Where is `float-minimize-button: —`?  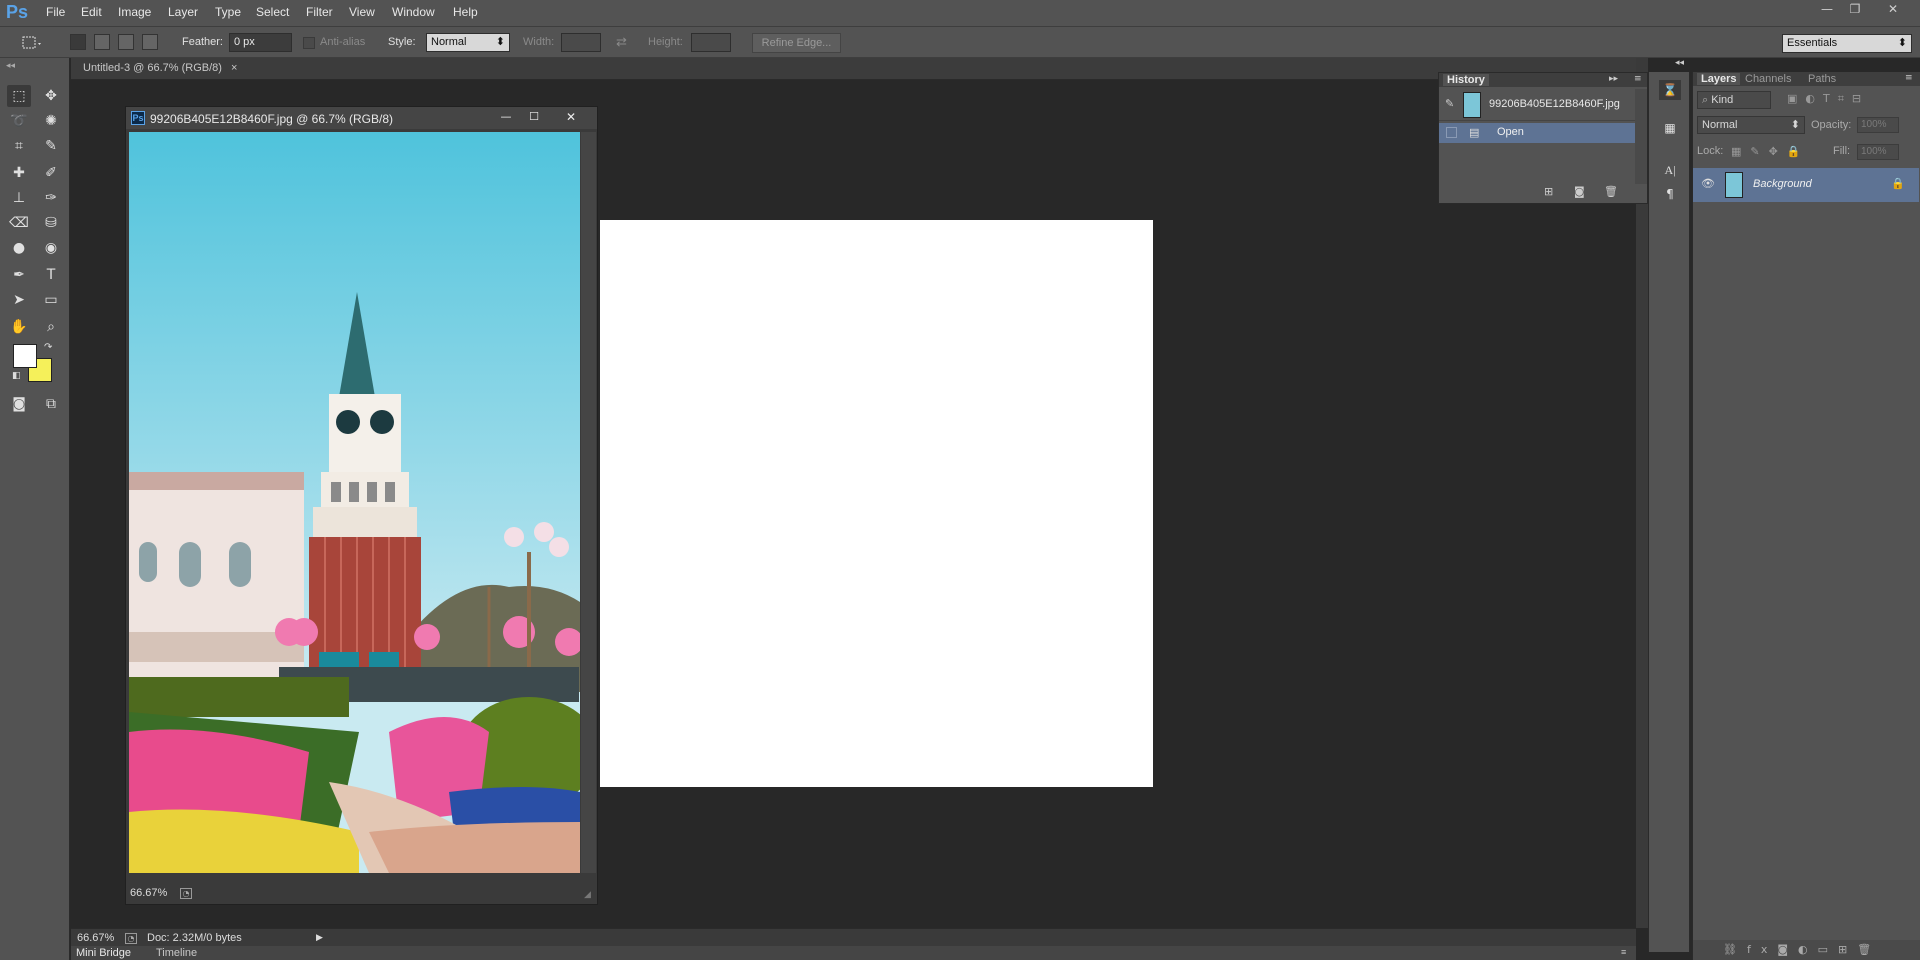 float-minimize-button: — is located at coordinates (506, 118).